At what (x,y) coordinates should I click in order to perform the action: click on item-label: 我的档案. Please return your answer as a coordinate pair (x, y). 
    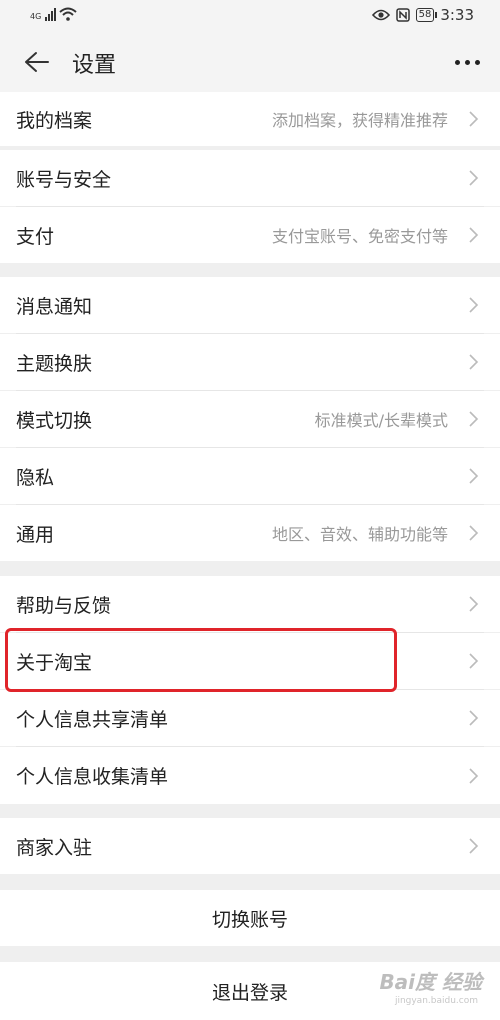
    Looking at the image, I should click on (54, 120).